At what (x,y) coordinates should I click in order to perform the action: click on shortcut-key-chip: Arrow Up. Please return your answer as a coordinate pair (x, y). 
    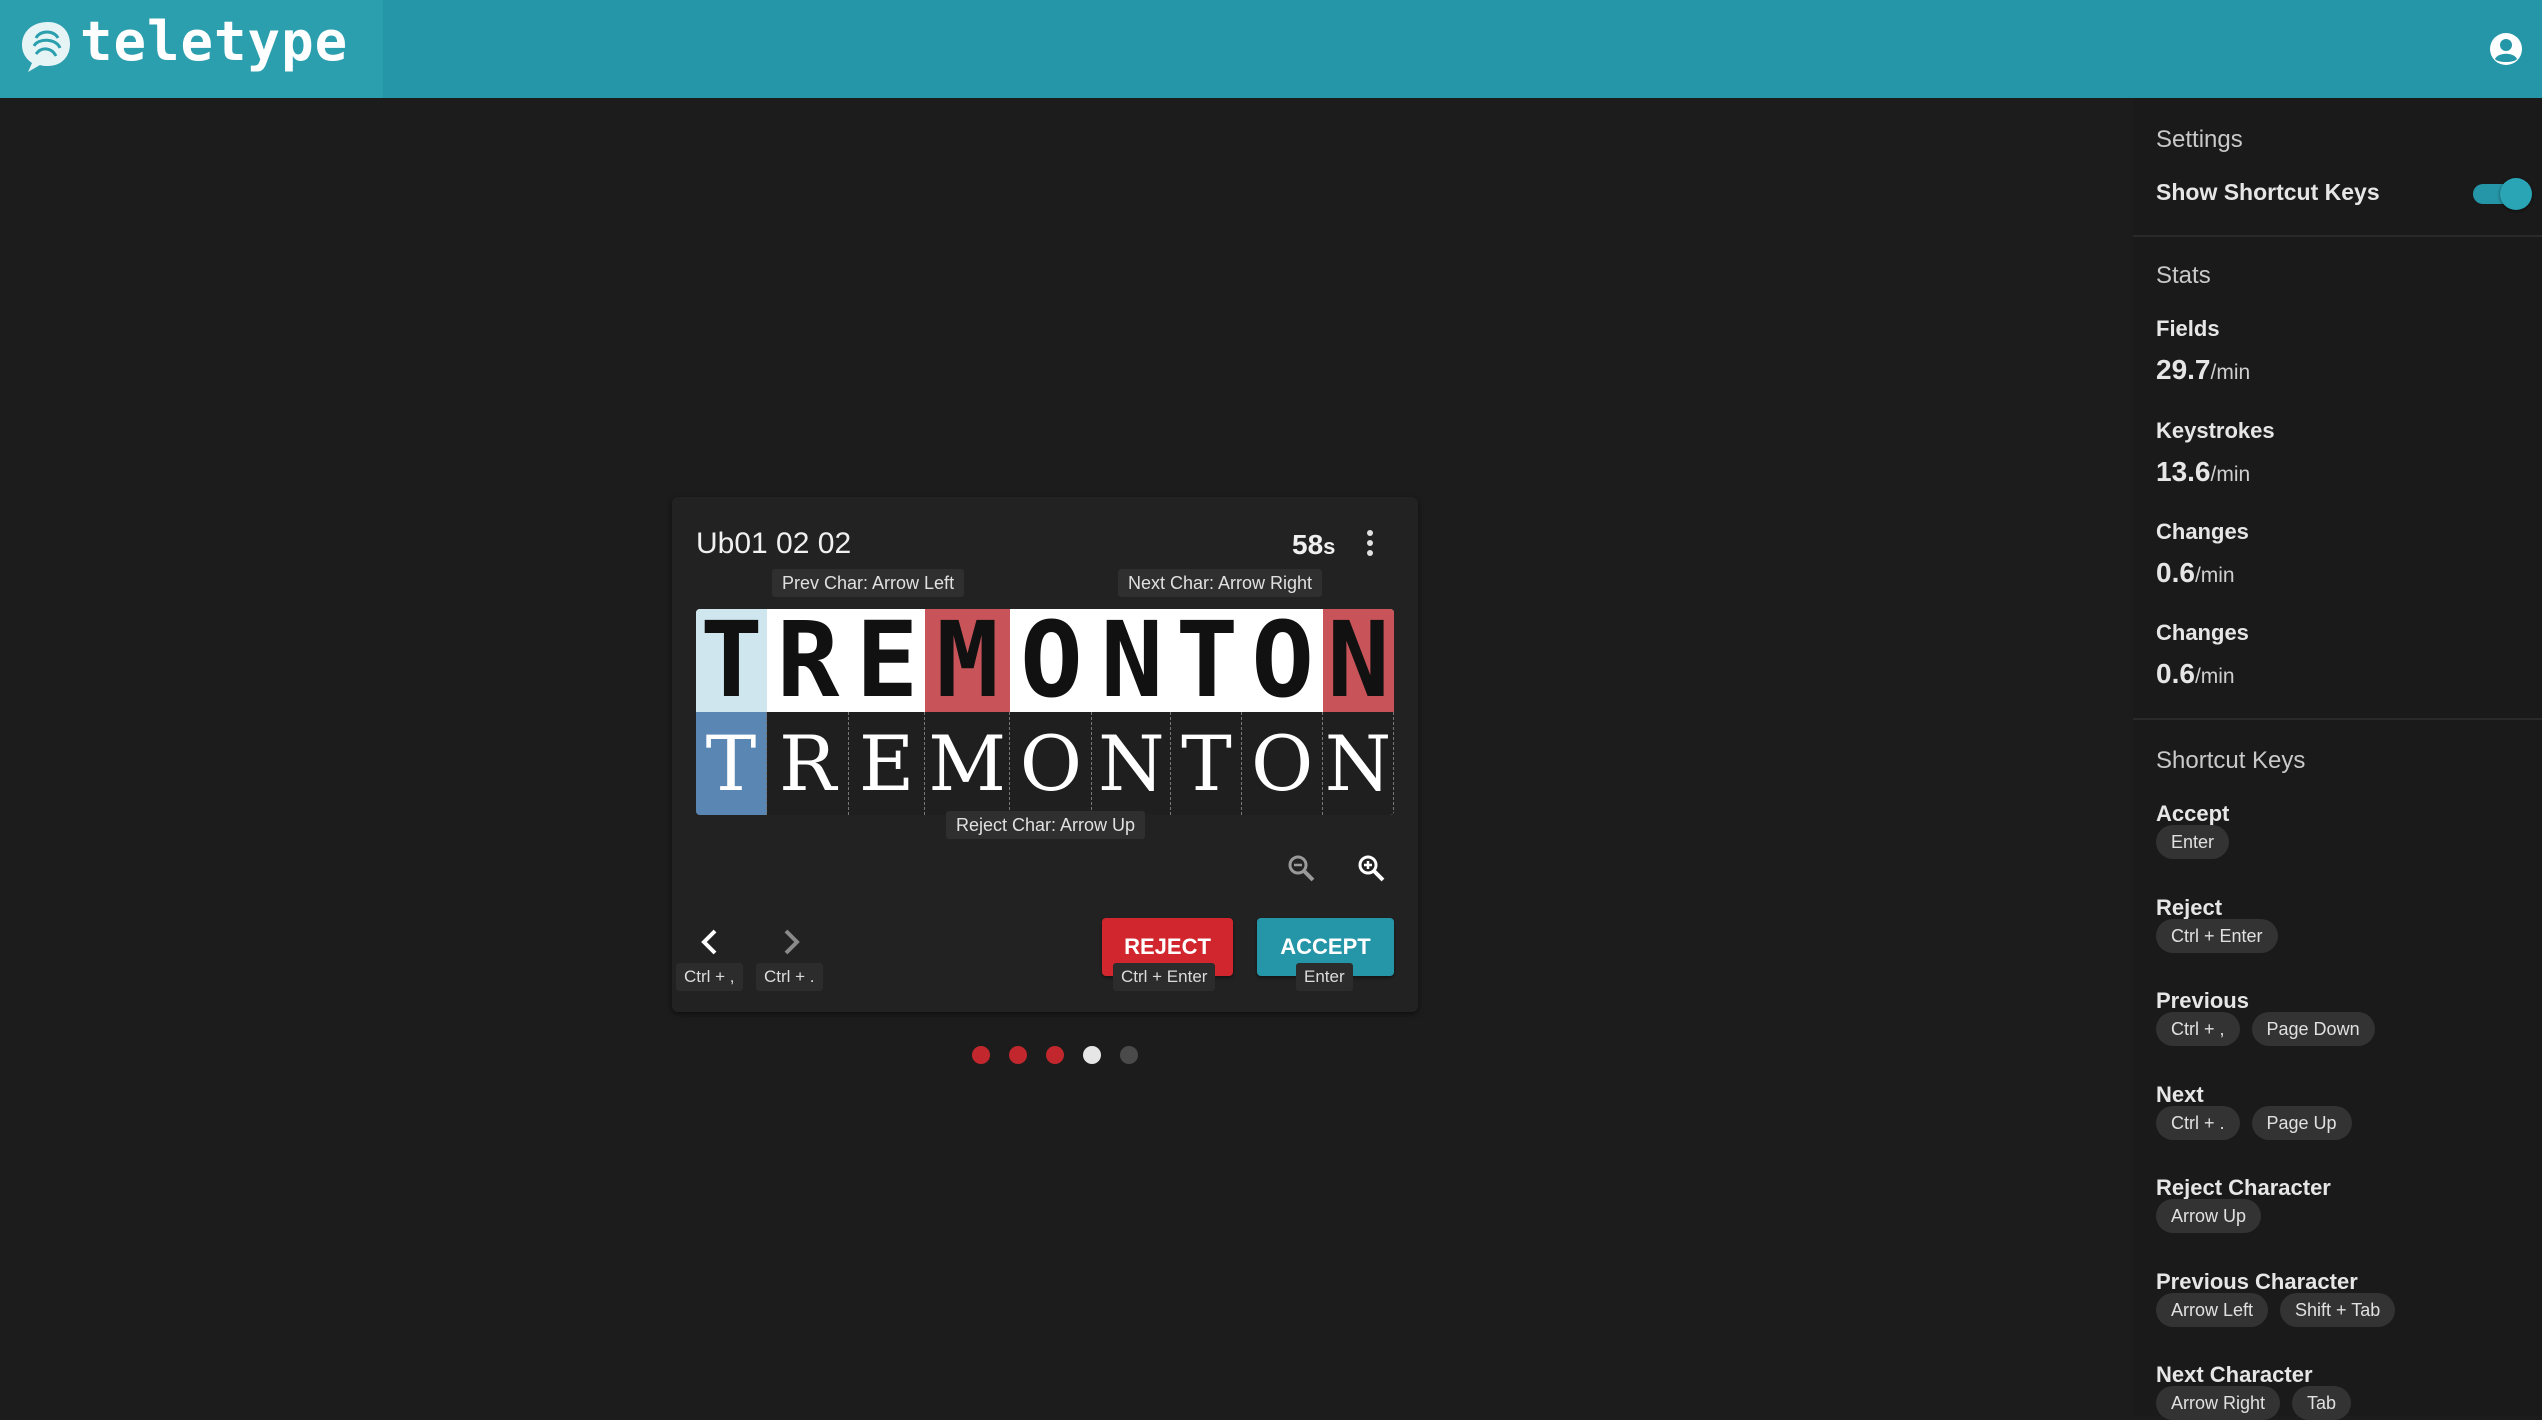
    Looking at the image, I should click on (2209, 1216).